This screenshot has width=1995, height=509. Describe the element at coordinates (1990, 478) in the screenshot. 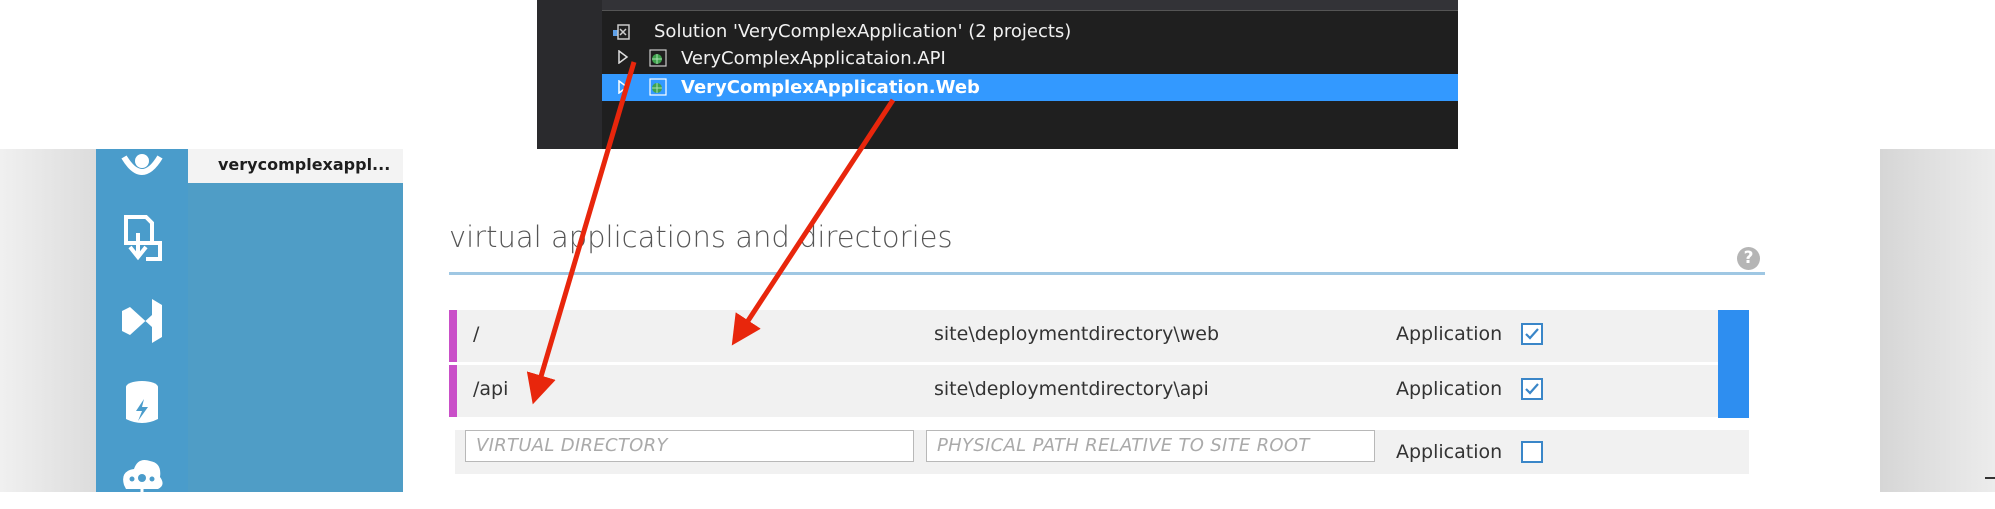

I see `cursor-mark` at that location.